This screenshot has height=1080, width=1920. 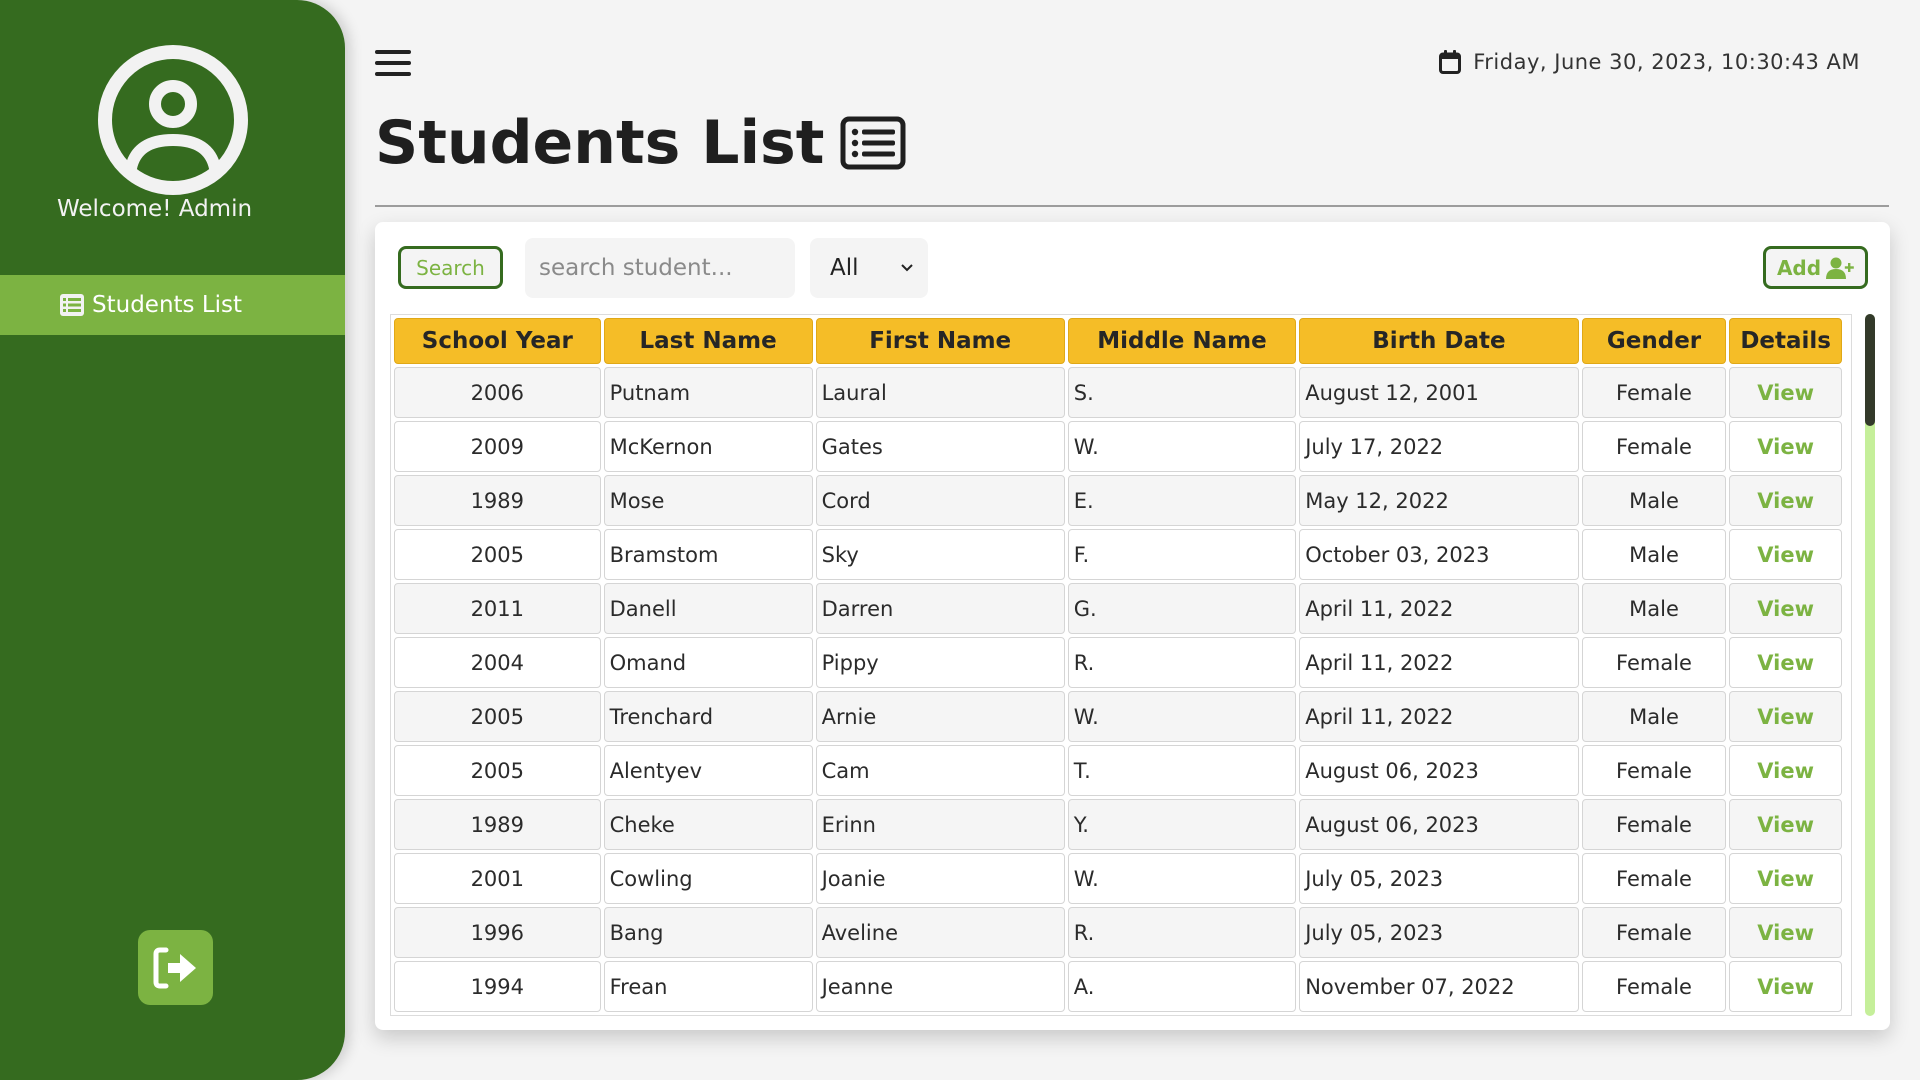 I want to click on school-year-cell: 2004, so click(x=497, y=662).